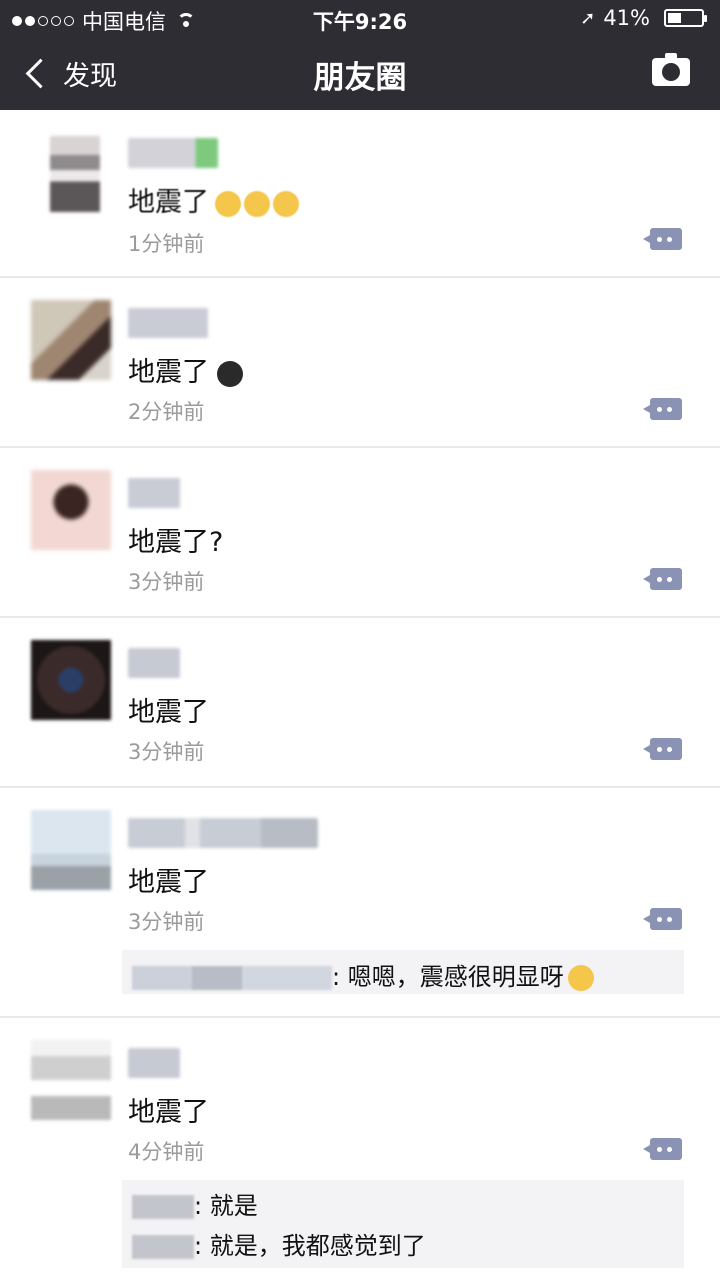 Image resolution: width=720 pixels, height=1280 pixels. I want to click on status-bar: 中国电信 下午9:26 ➚ 41%, so click(360, 18).